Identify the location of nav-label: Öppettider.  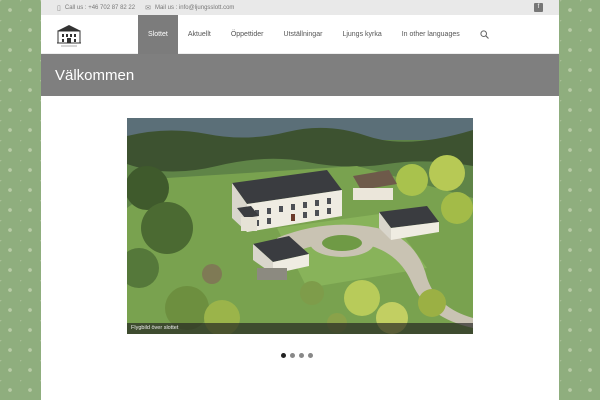
(247, 34).